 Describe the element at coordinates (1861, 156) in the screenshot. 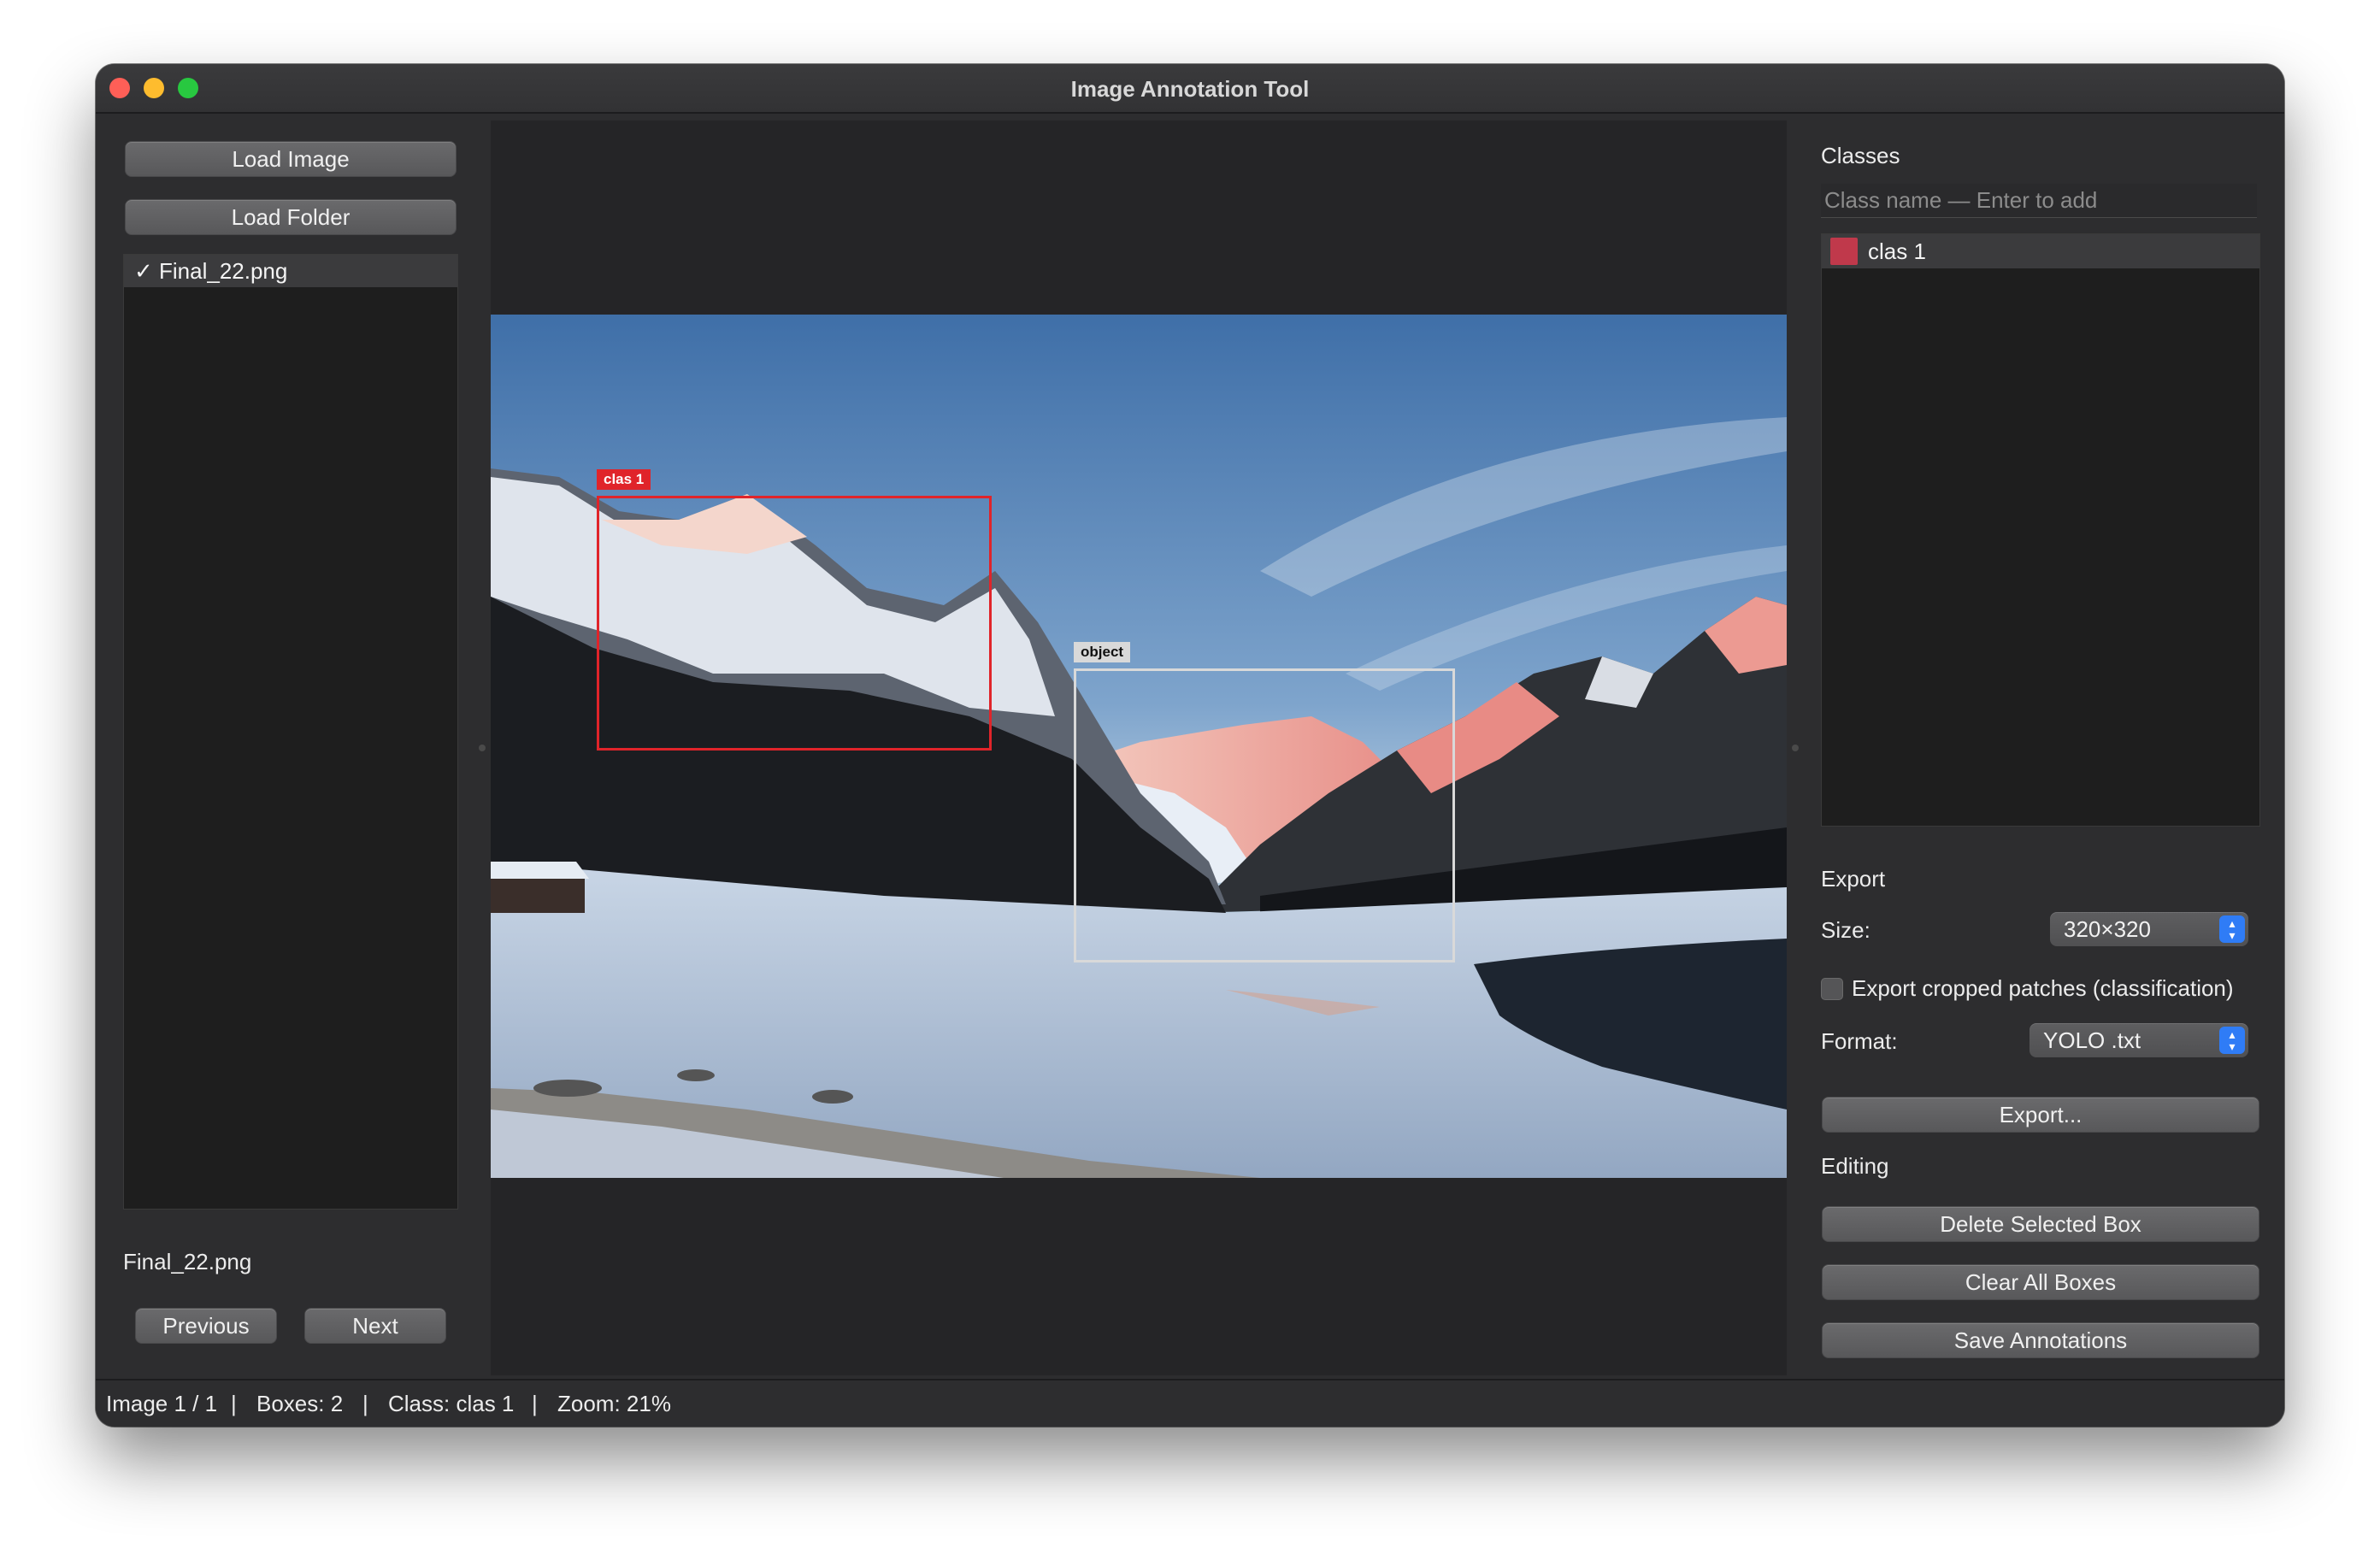

I see `classes-heading: Classes` at that location.